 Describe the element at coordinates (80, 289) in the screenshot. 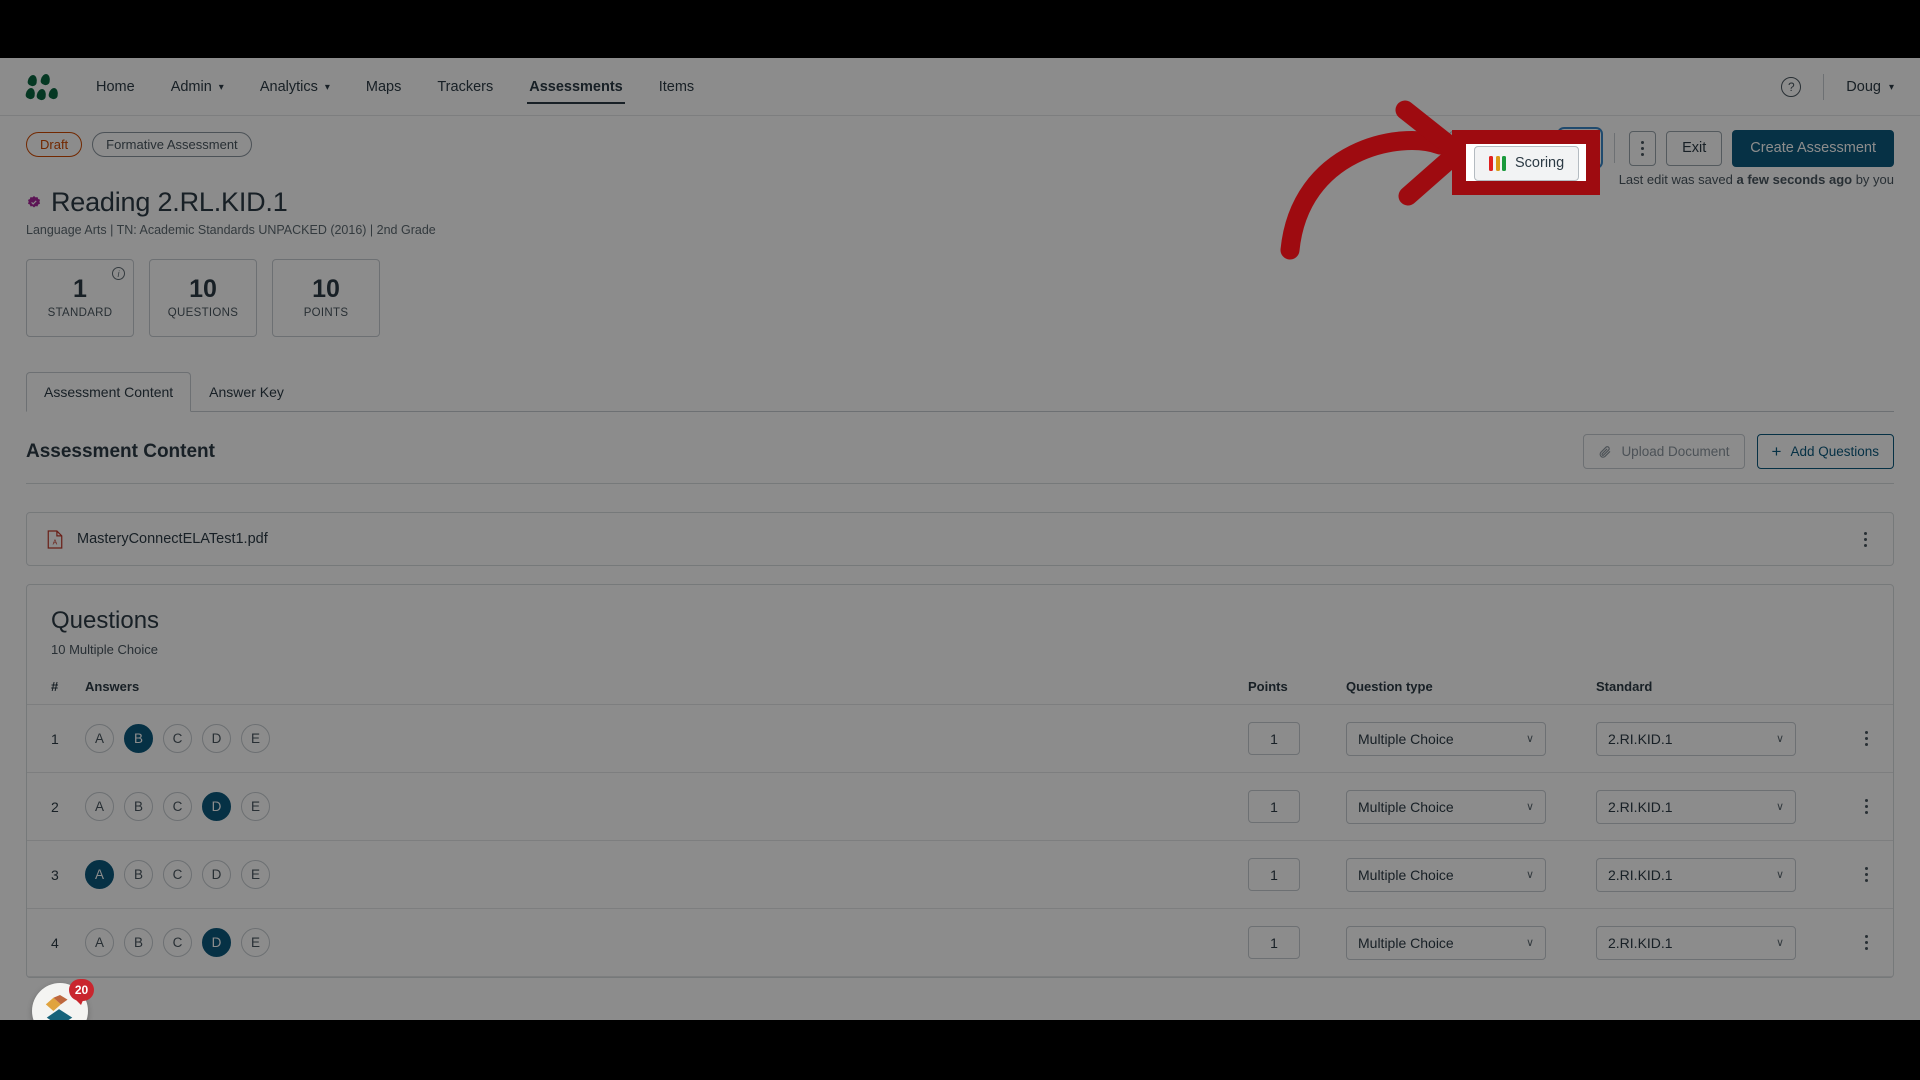

I see `stat-value: 1` at that location.